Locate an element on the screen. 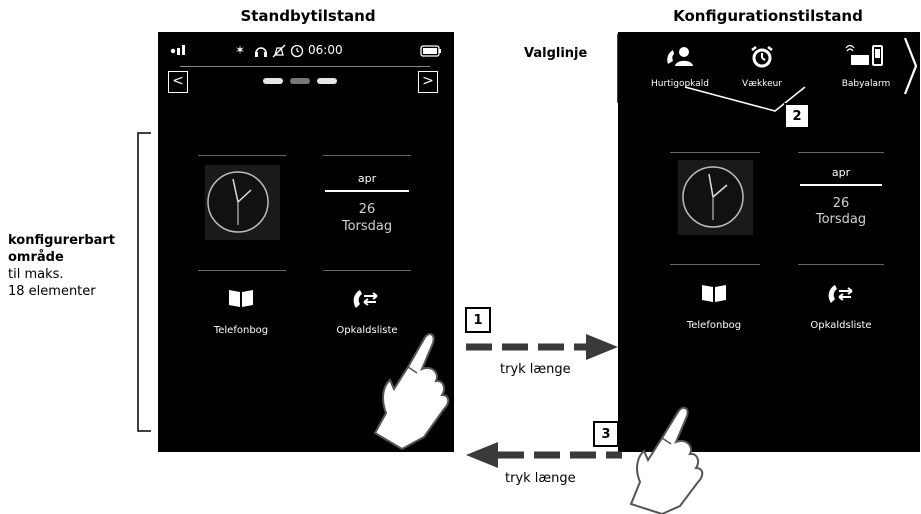  status-separator is located at coordinates (305, 66).